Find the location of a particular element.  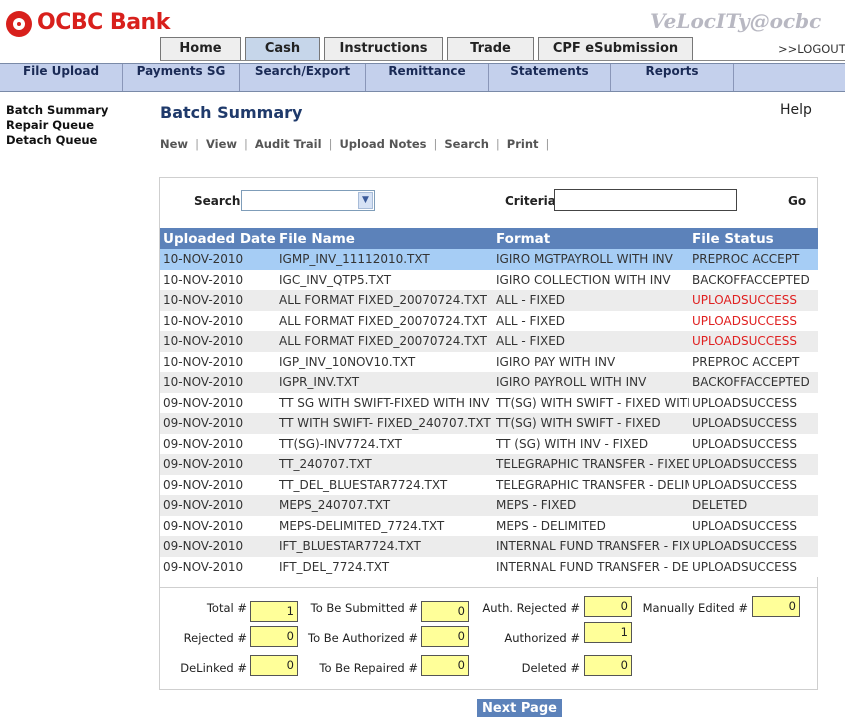

column-header-file-status: File Status is located at coordinates (753, 238).